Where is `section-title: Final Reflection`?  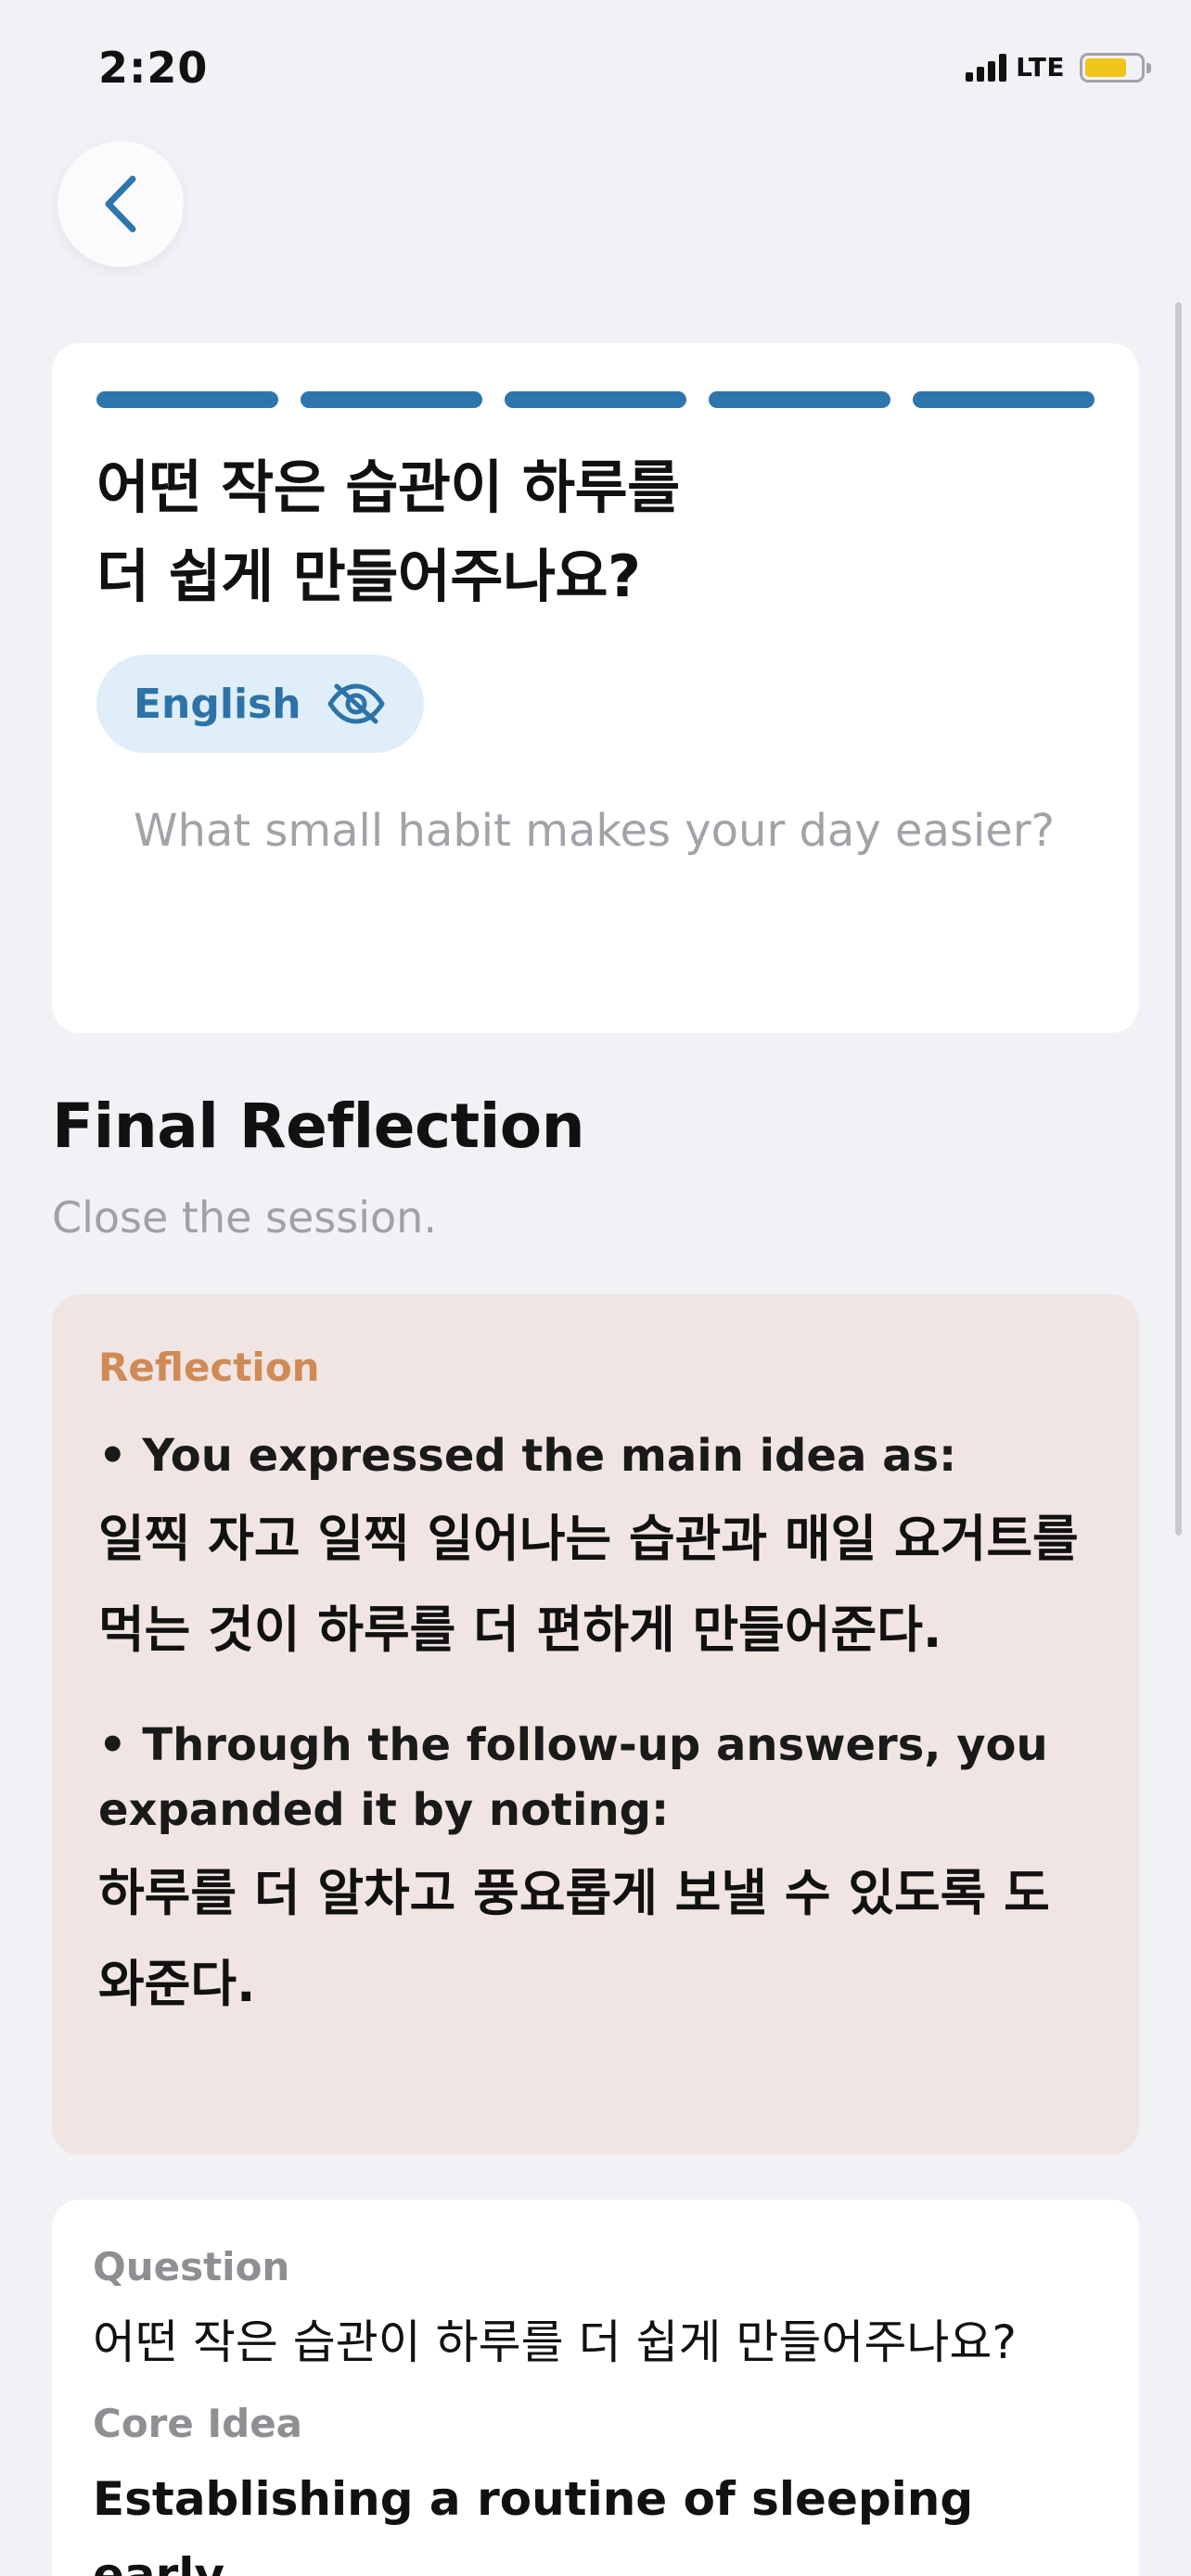 section-title: Final Reflection is located at coordinates (318, 1126).